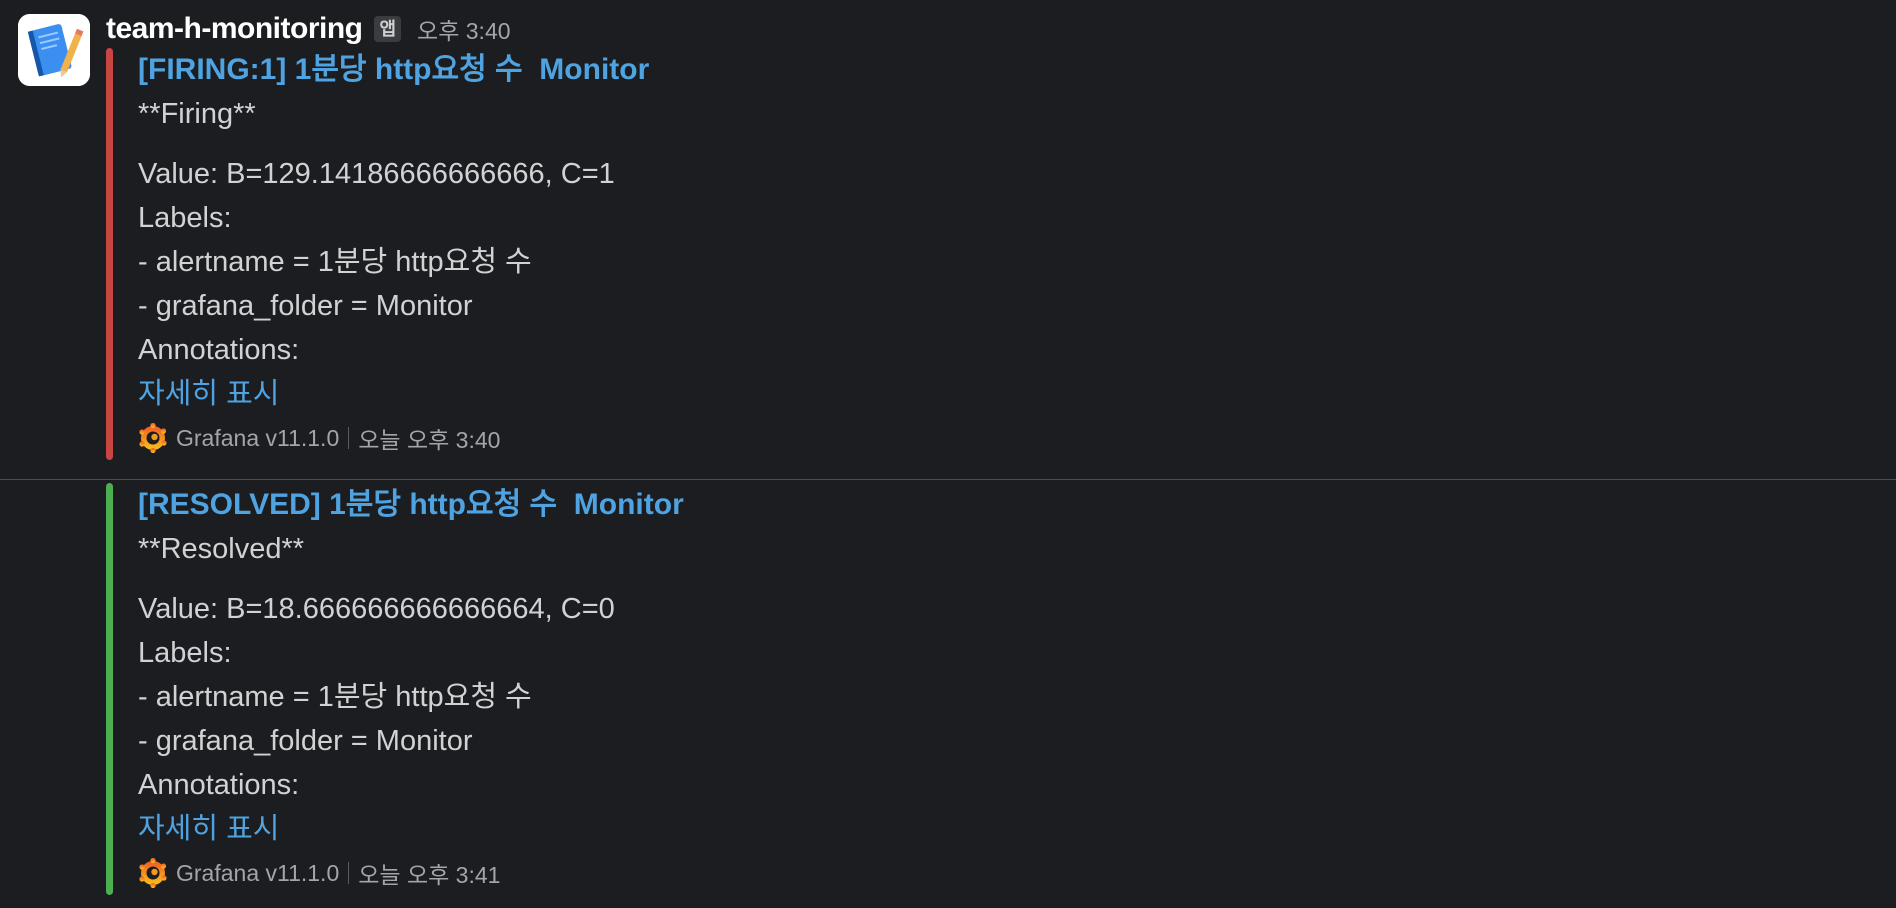  What do you see at coordinates (393, 394) in the screenshot?
I see `firing-show-more-link: 자세히 표시` at bounding box center [393, 394].